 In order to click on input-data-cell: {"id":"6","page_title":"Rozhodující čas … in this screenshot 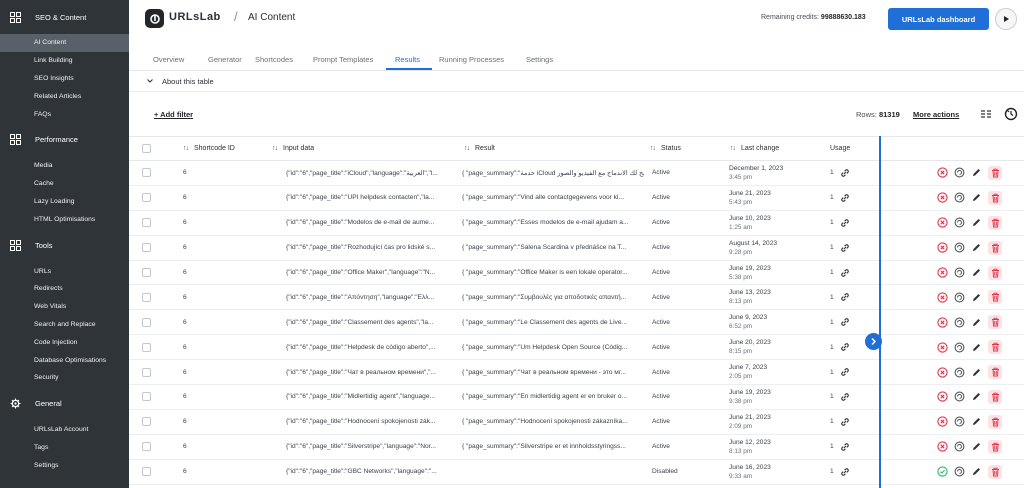, I will do `click(370, 248)`.